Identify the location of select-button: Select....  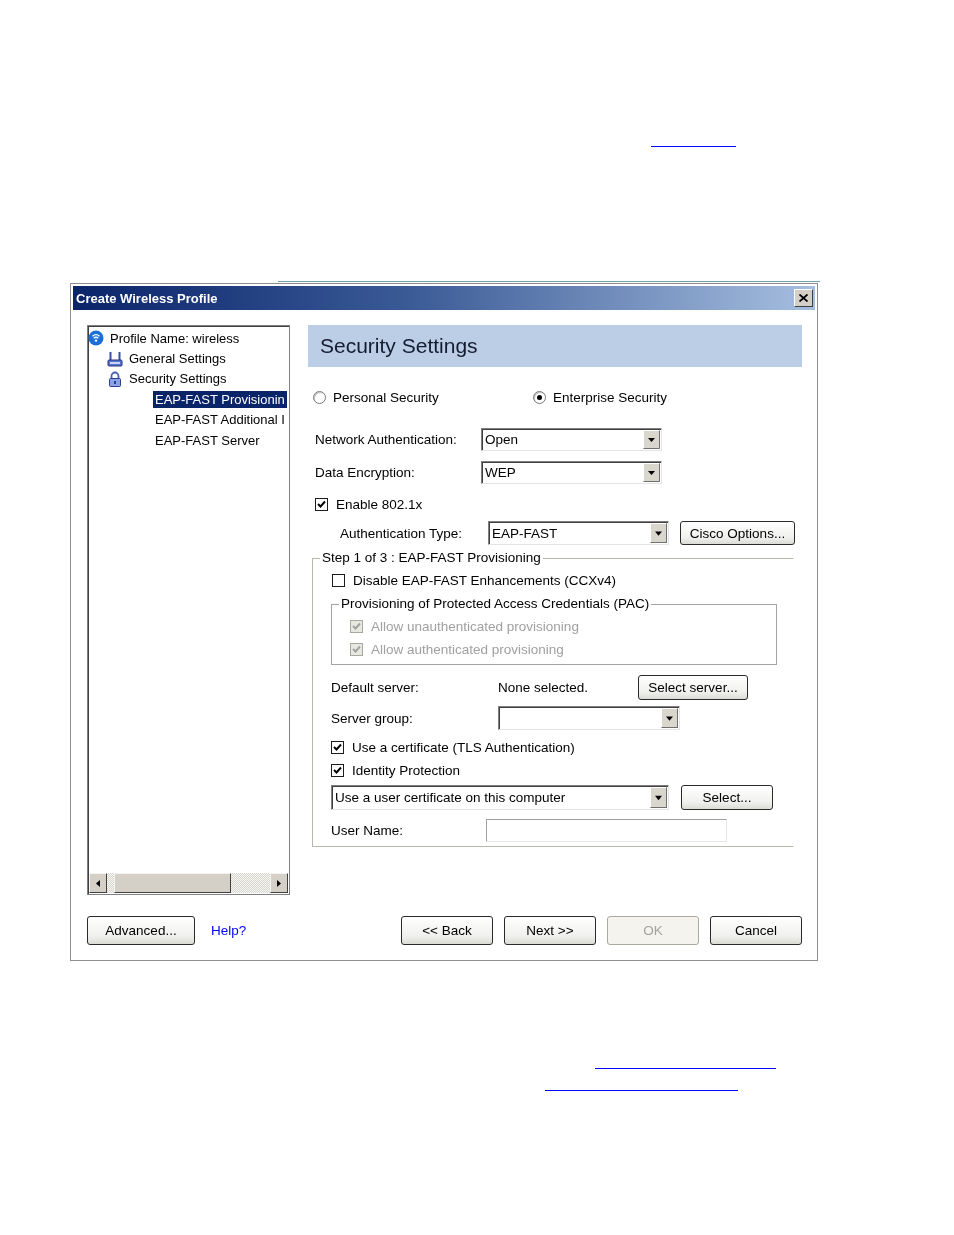
(727, 797).